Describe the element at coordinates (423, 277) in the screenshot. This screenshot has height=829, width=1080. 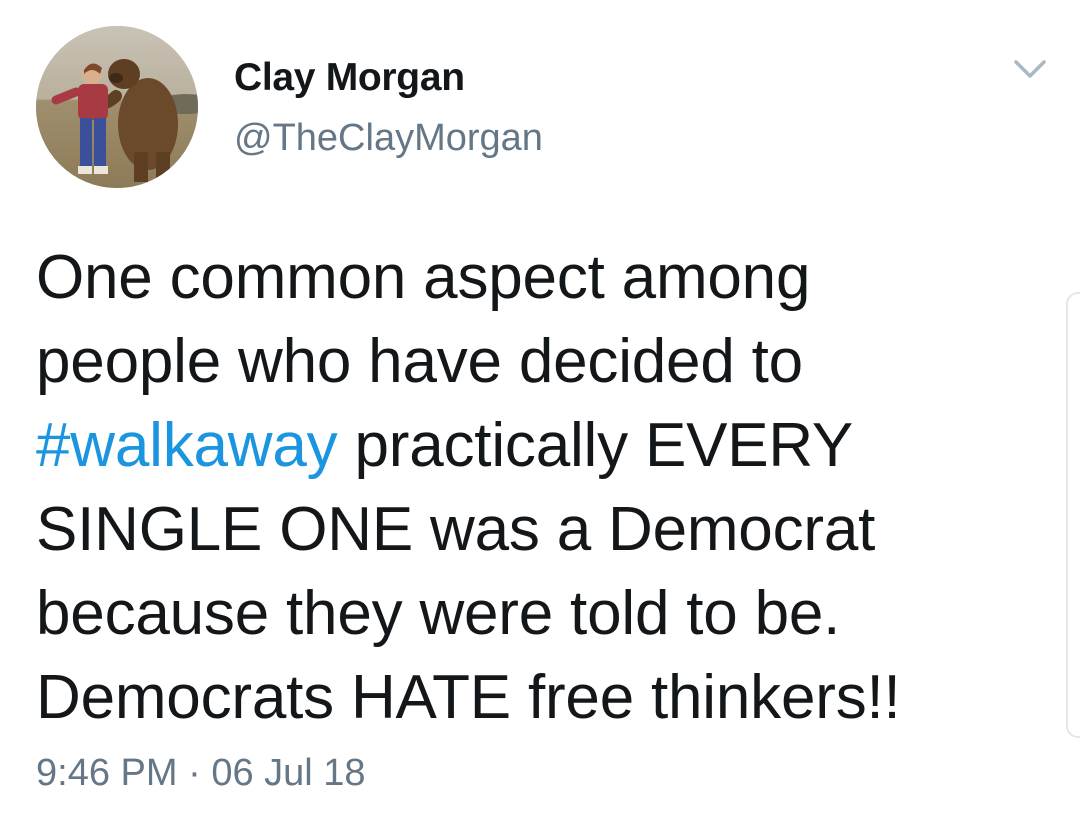
I see `tweet-text-segment: One common aspect among` at that location.